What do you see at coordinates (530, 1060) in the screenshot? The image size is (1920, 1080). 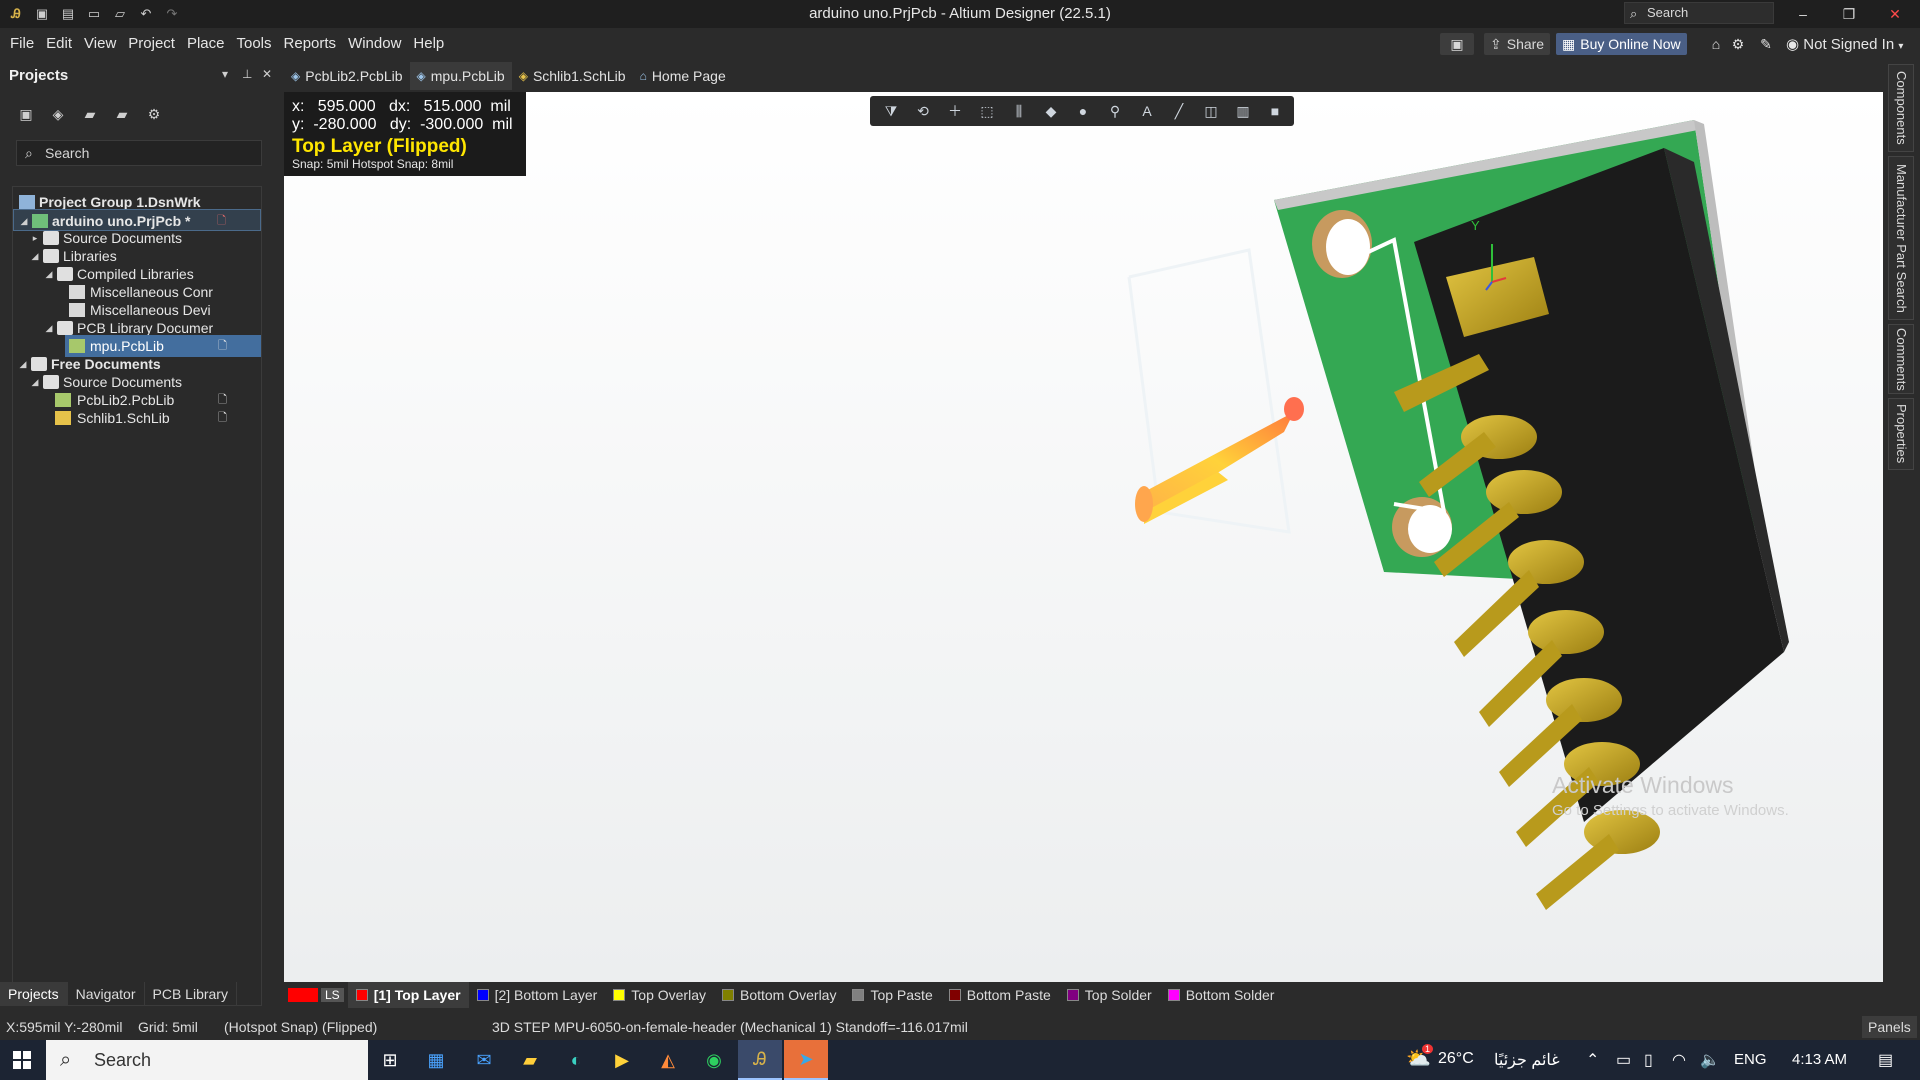 I see `file-explorer-icon: ▰` at bounding box center [530, 1060].